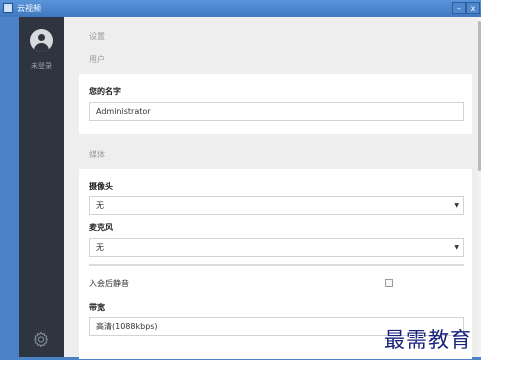 This screenshot has height=369, width=506. I want to click on bandwidth-label: 带宽, so click(97, 307).